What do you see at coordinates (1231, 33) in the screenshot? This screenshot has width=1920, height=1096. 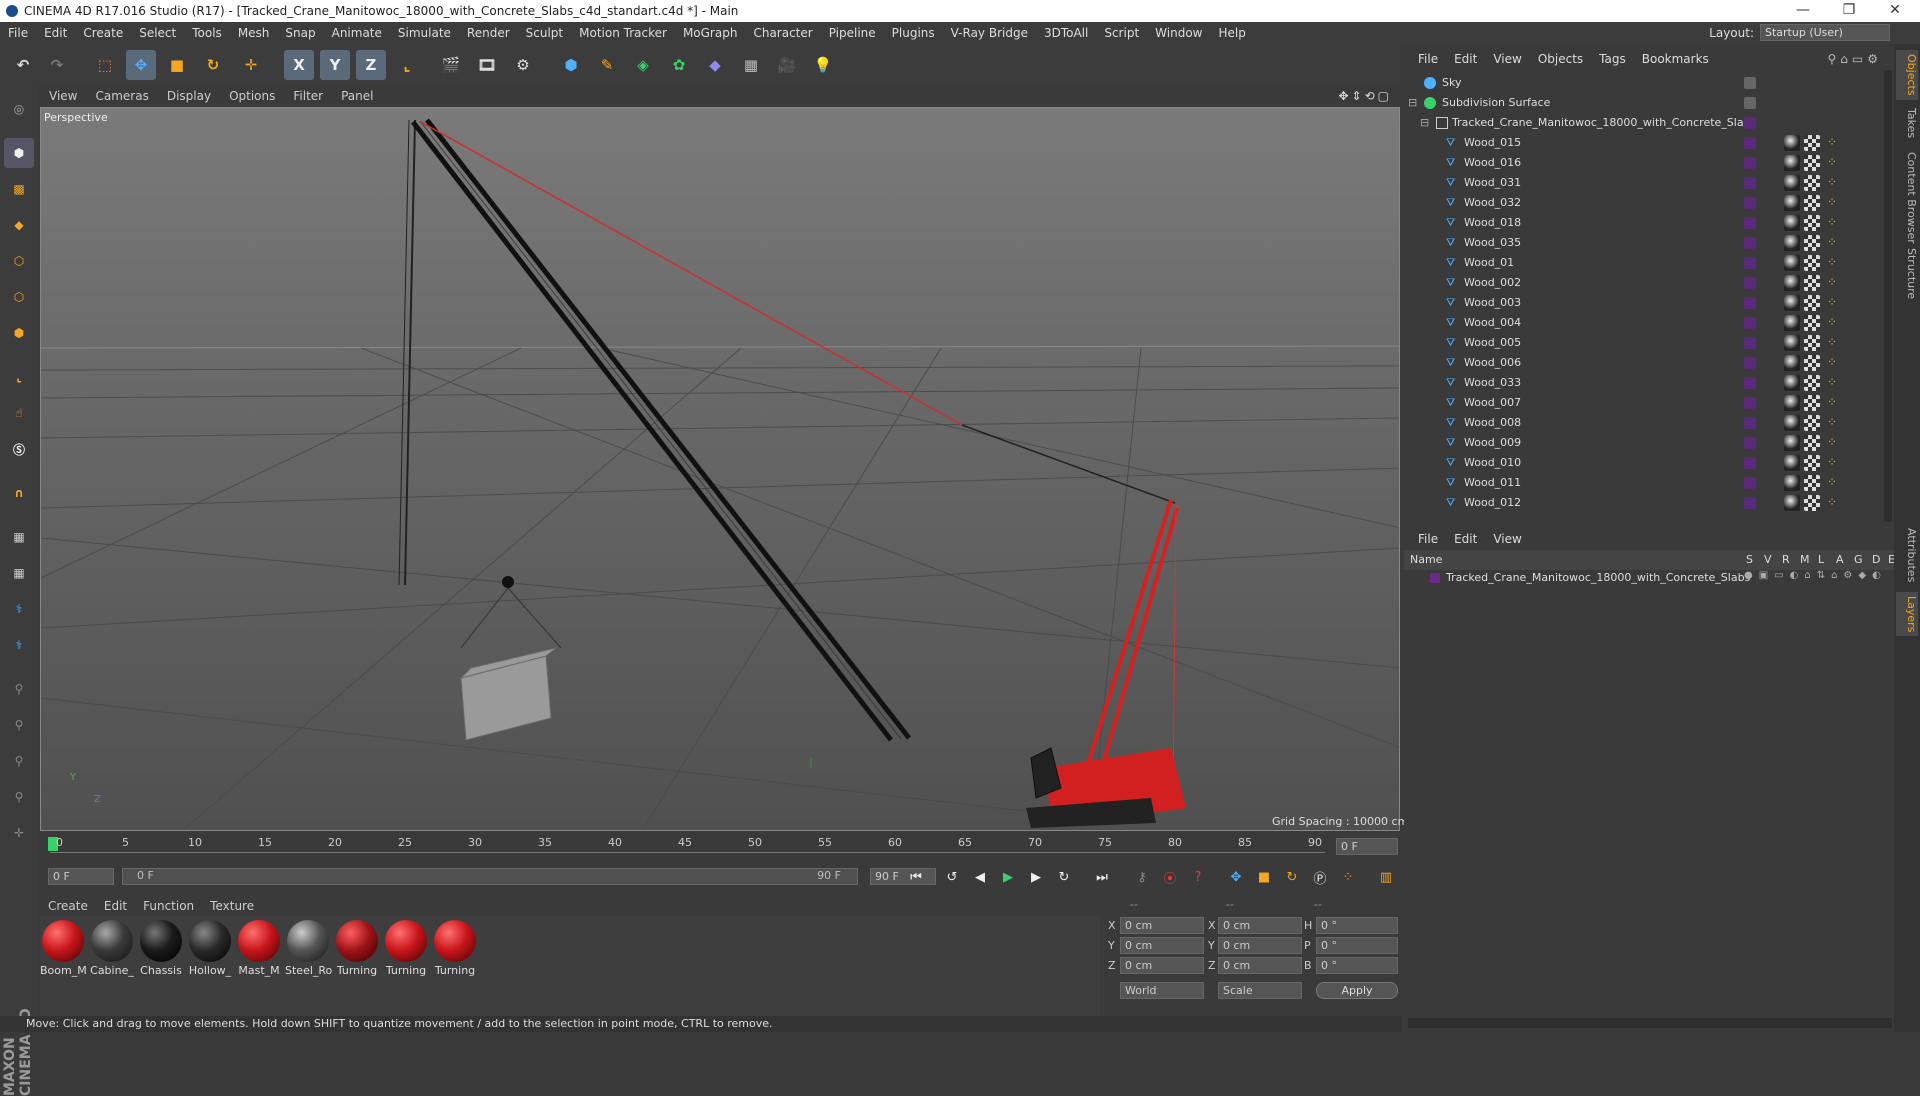 I see `menu-help: Help` at bounding box center [1231, 33].